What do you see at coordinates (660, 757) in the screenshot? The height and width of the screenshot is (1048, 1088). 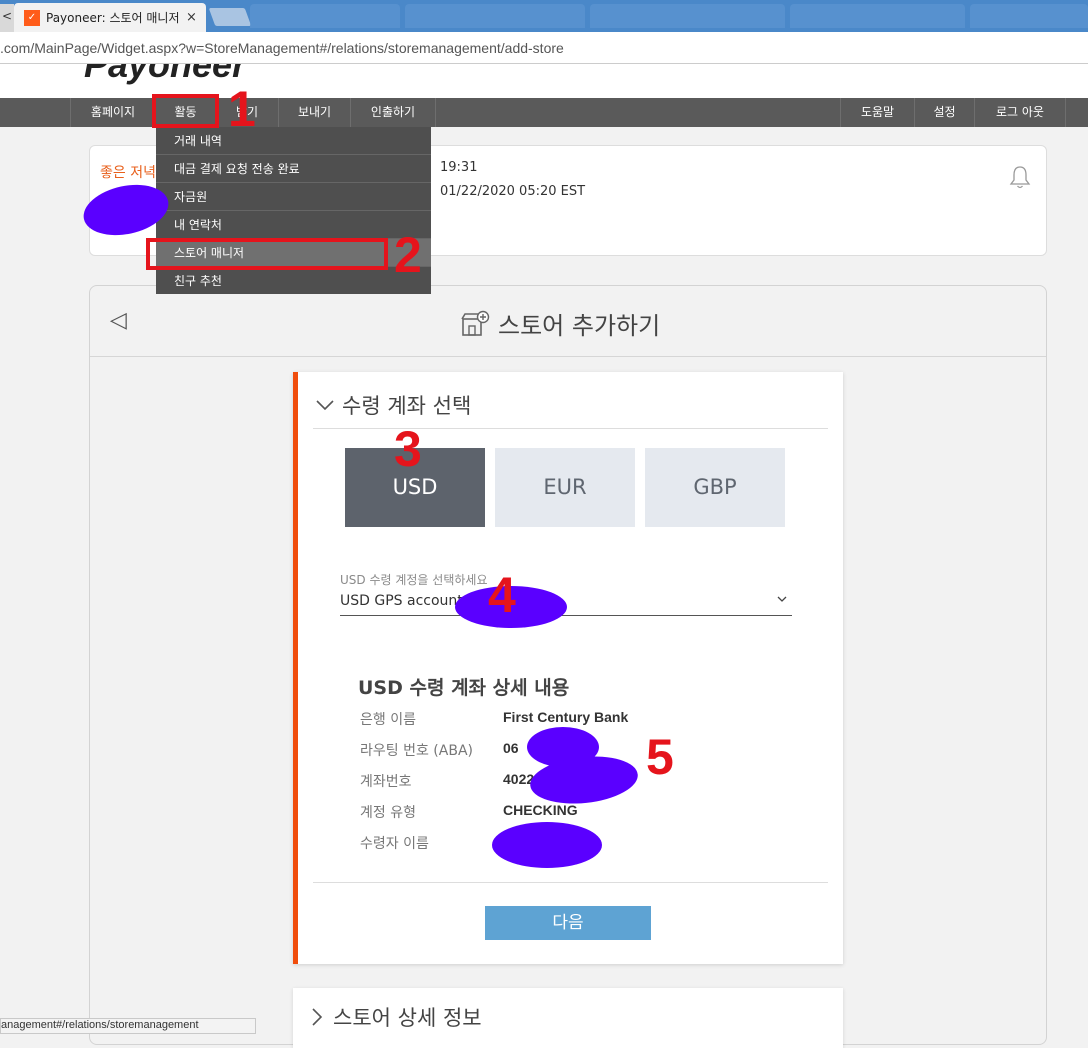 I see `annotation-number: 5` at bounding box center [660, 757].